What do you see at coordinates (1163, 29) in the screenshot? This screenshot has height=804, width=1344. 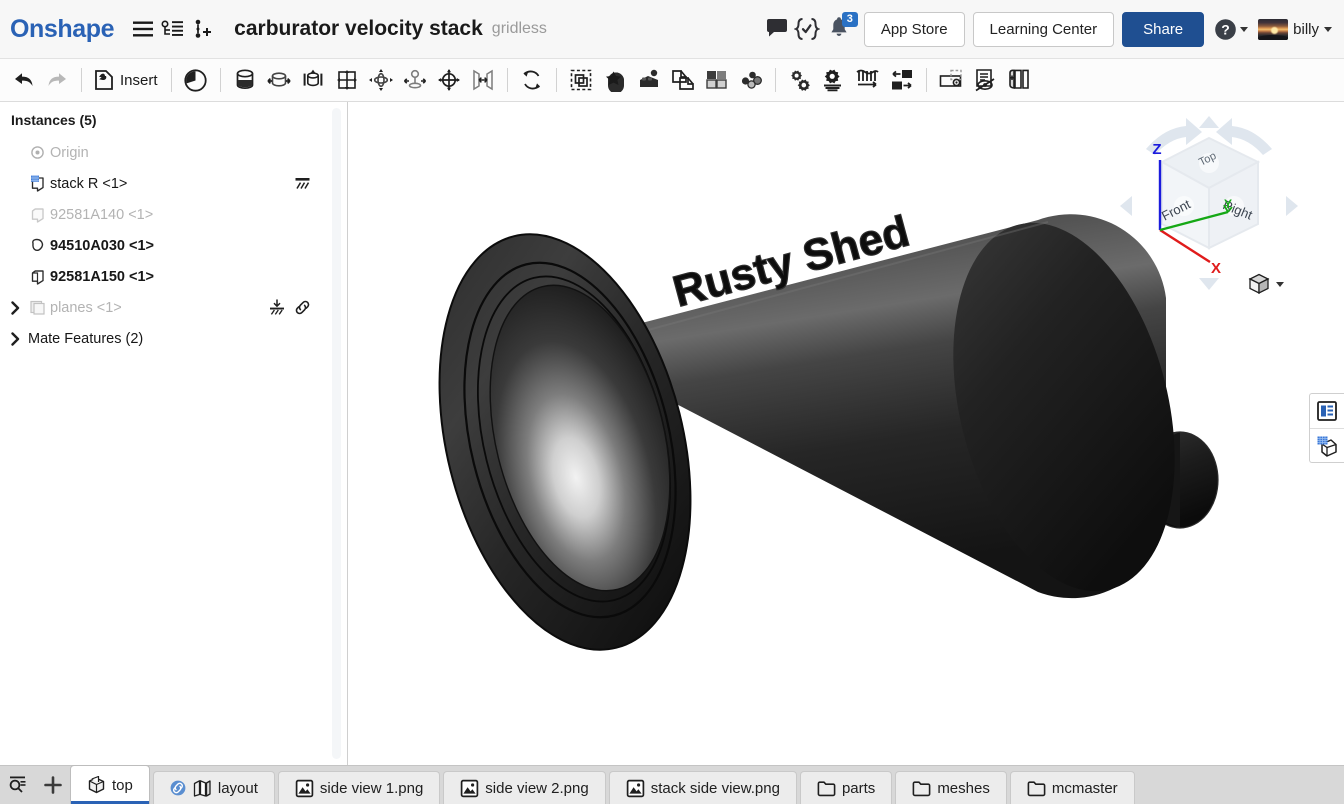 I see `share-button: Share` at bounding box center [1163, 29].